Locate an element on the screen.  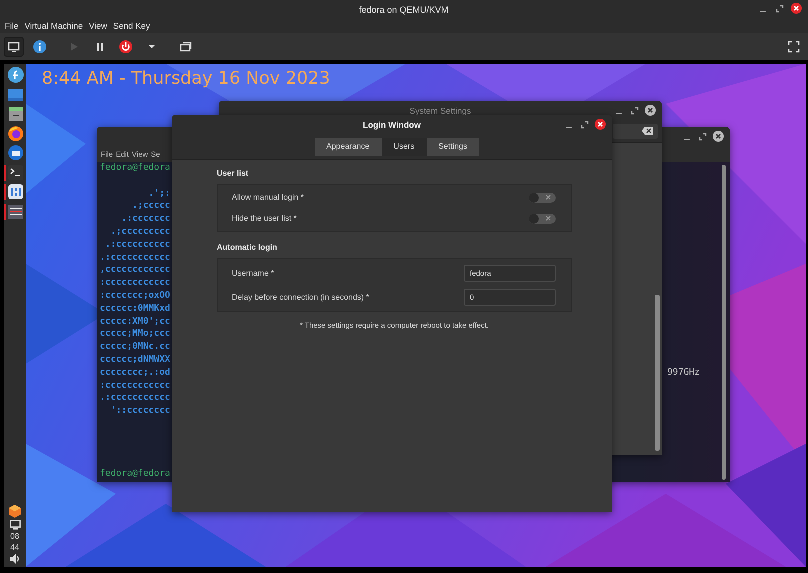
terminal-line: ccccc;MMo;ccc is located at coordinates (135, 335).